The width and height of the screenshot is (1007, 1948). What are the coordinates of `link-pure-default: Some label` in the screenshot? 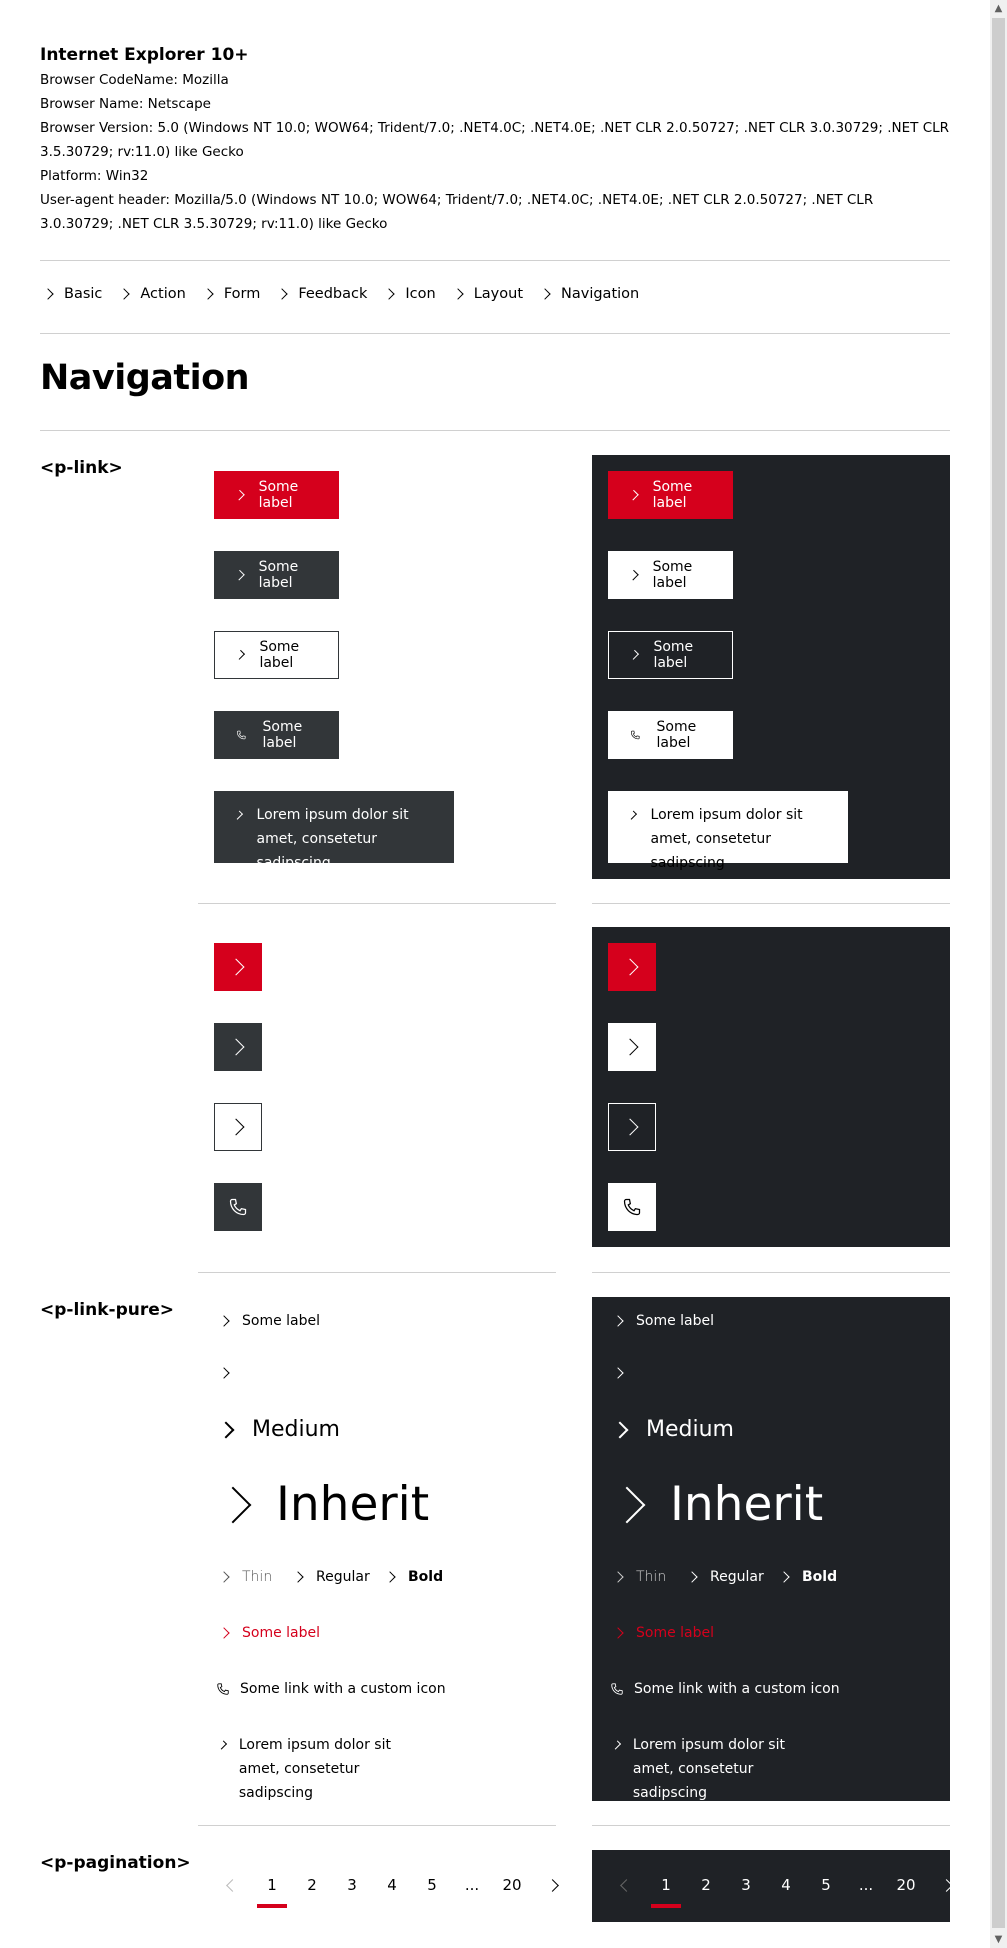 It's located at (268, 1321).